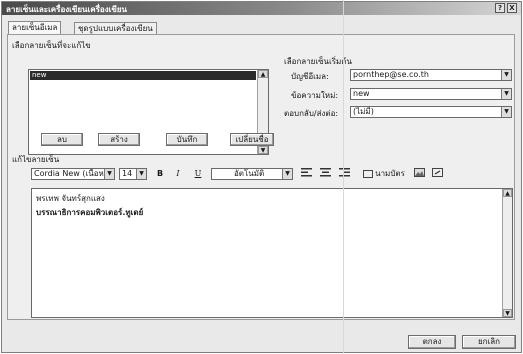 This screenshot has height=354, width=523. What do you see at coordinates (119, 139) in the screenshot?
I see `new-signature-button: สร้าง` at bounding box center [119, 139].